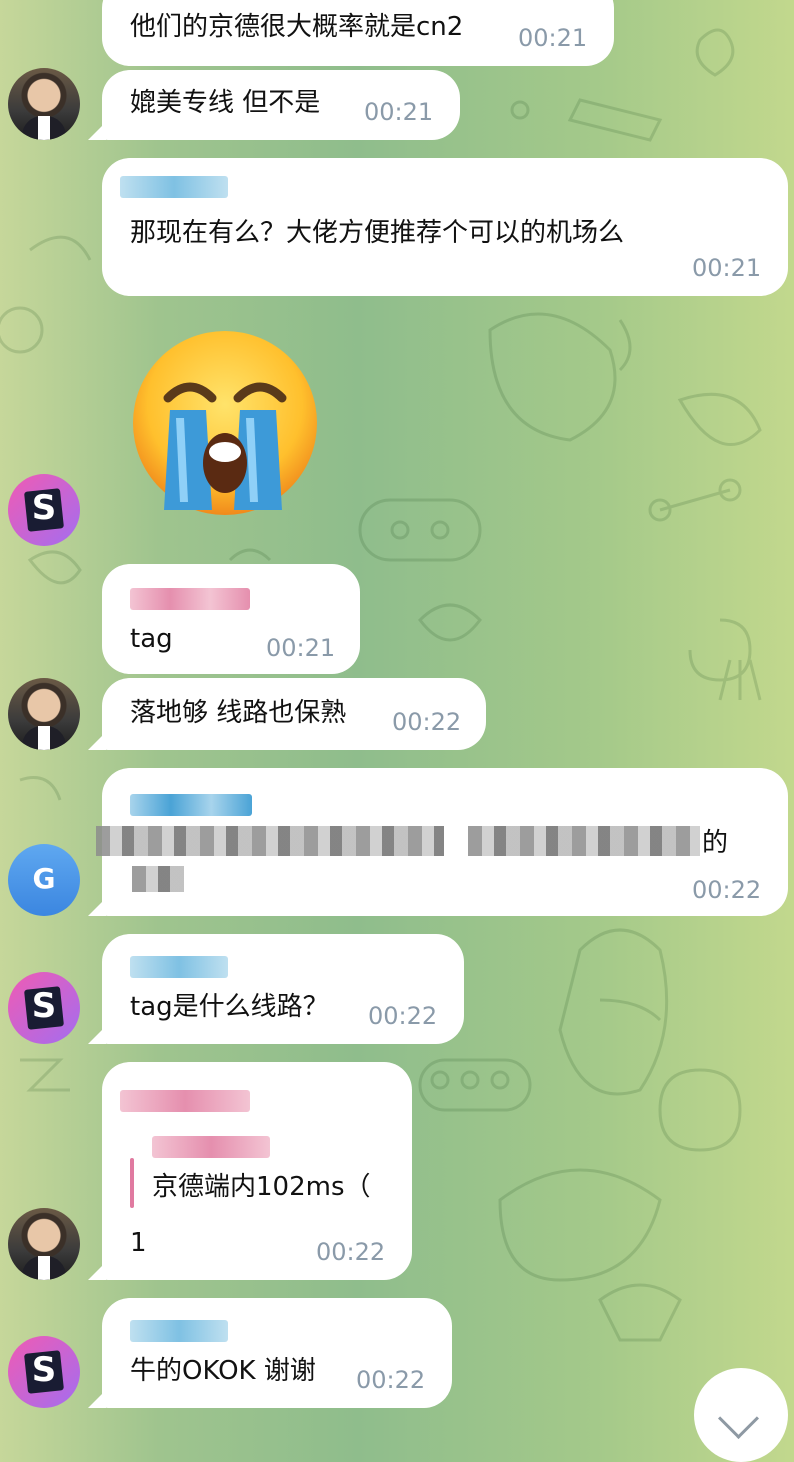 This screenshot has height=1462, width=794. What do you see at coordinates (238, 713) in the screenshot?
I see `message-text: 落地够 线路也保熟` at bounding box center [238, 713].